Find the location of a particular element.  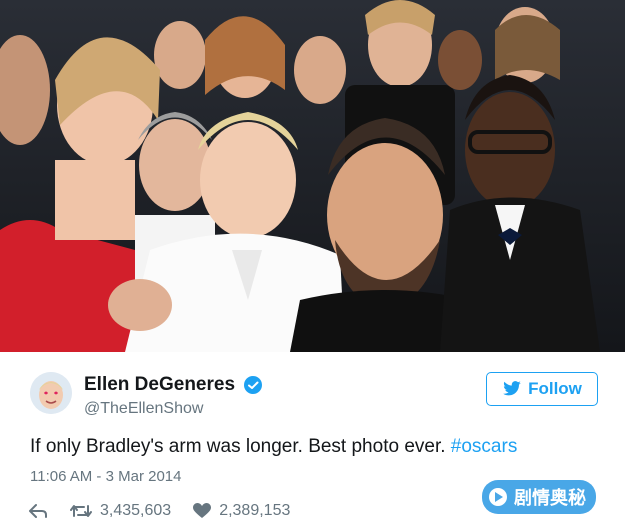

twitter-bird-icon is located at coordinates (512, 388).